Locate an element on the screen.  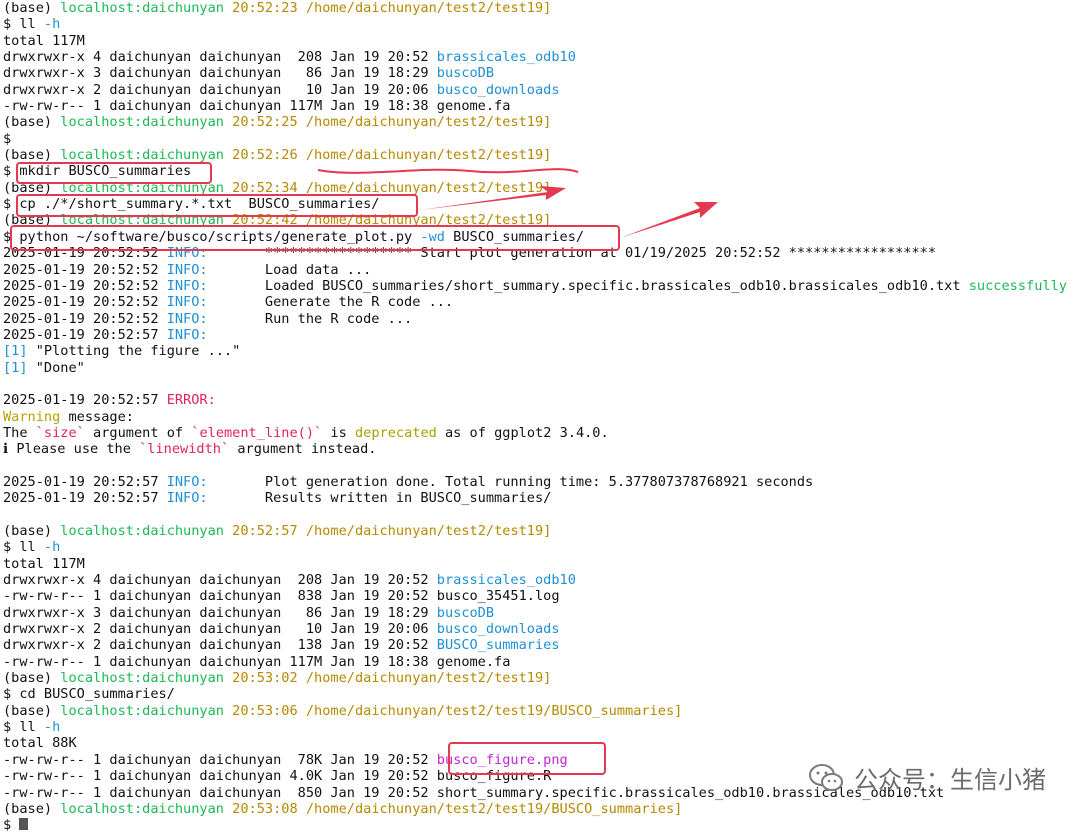
watermark: 公众号：生信小猪 is located at coordinates (927, 777).